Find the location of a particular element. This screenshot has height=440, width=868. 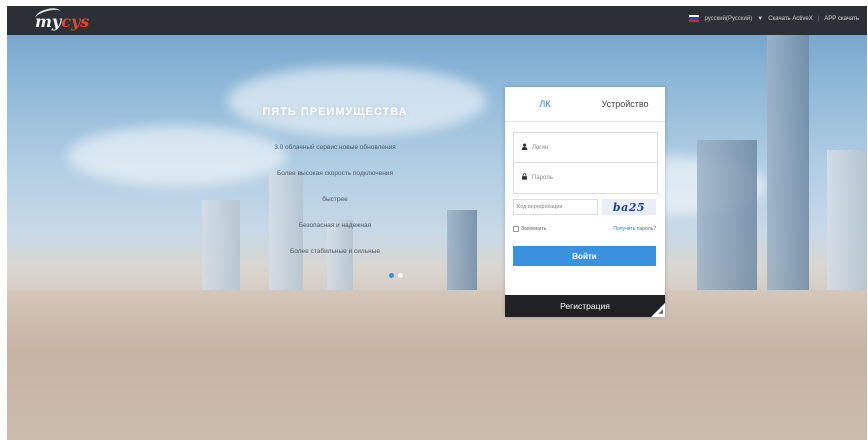

chevron-down-icon: ▼ is located at coordinates (760, 19).